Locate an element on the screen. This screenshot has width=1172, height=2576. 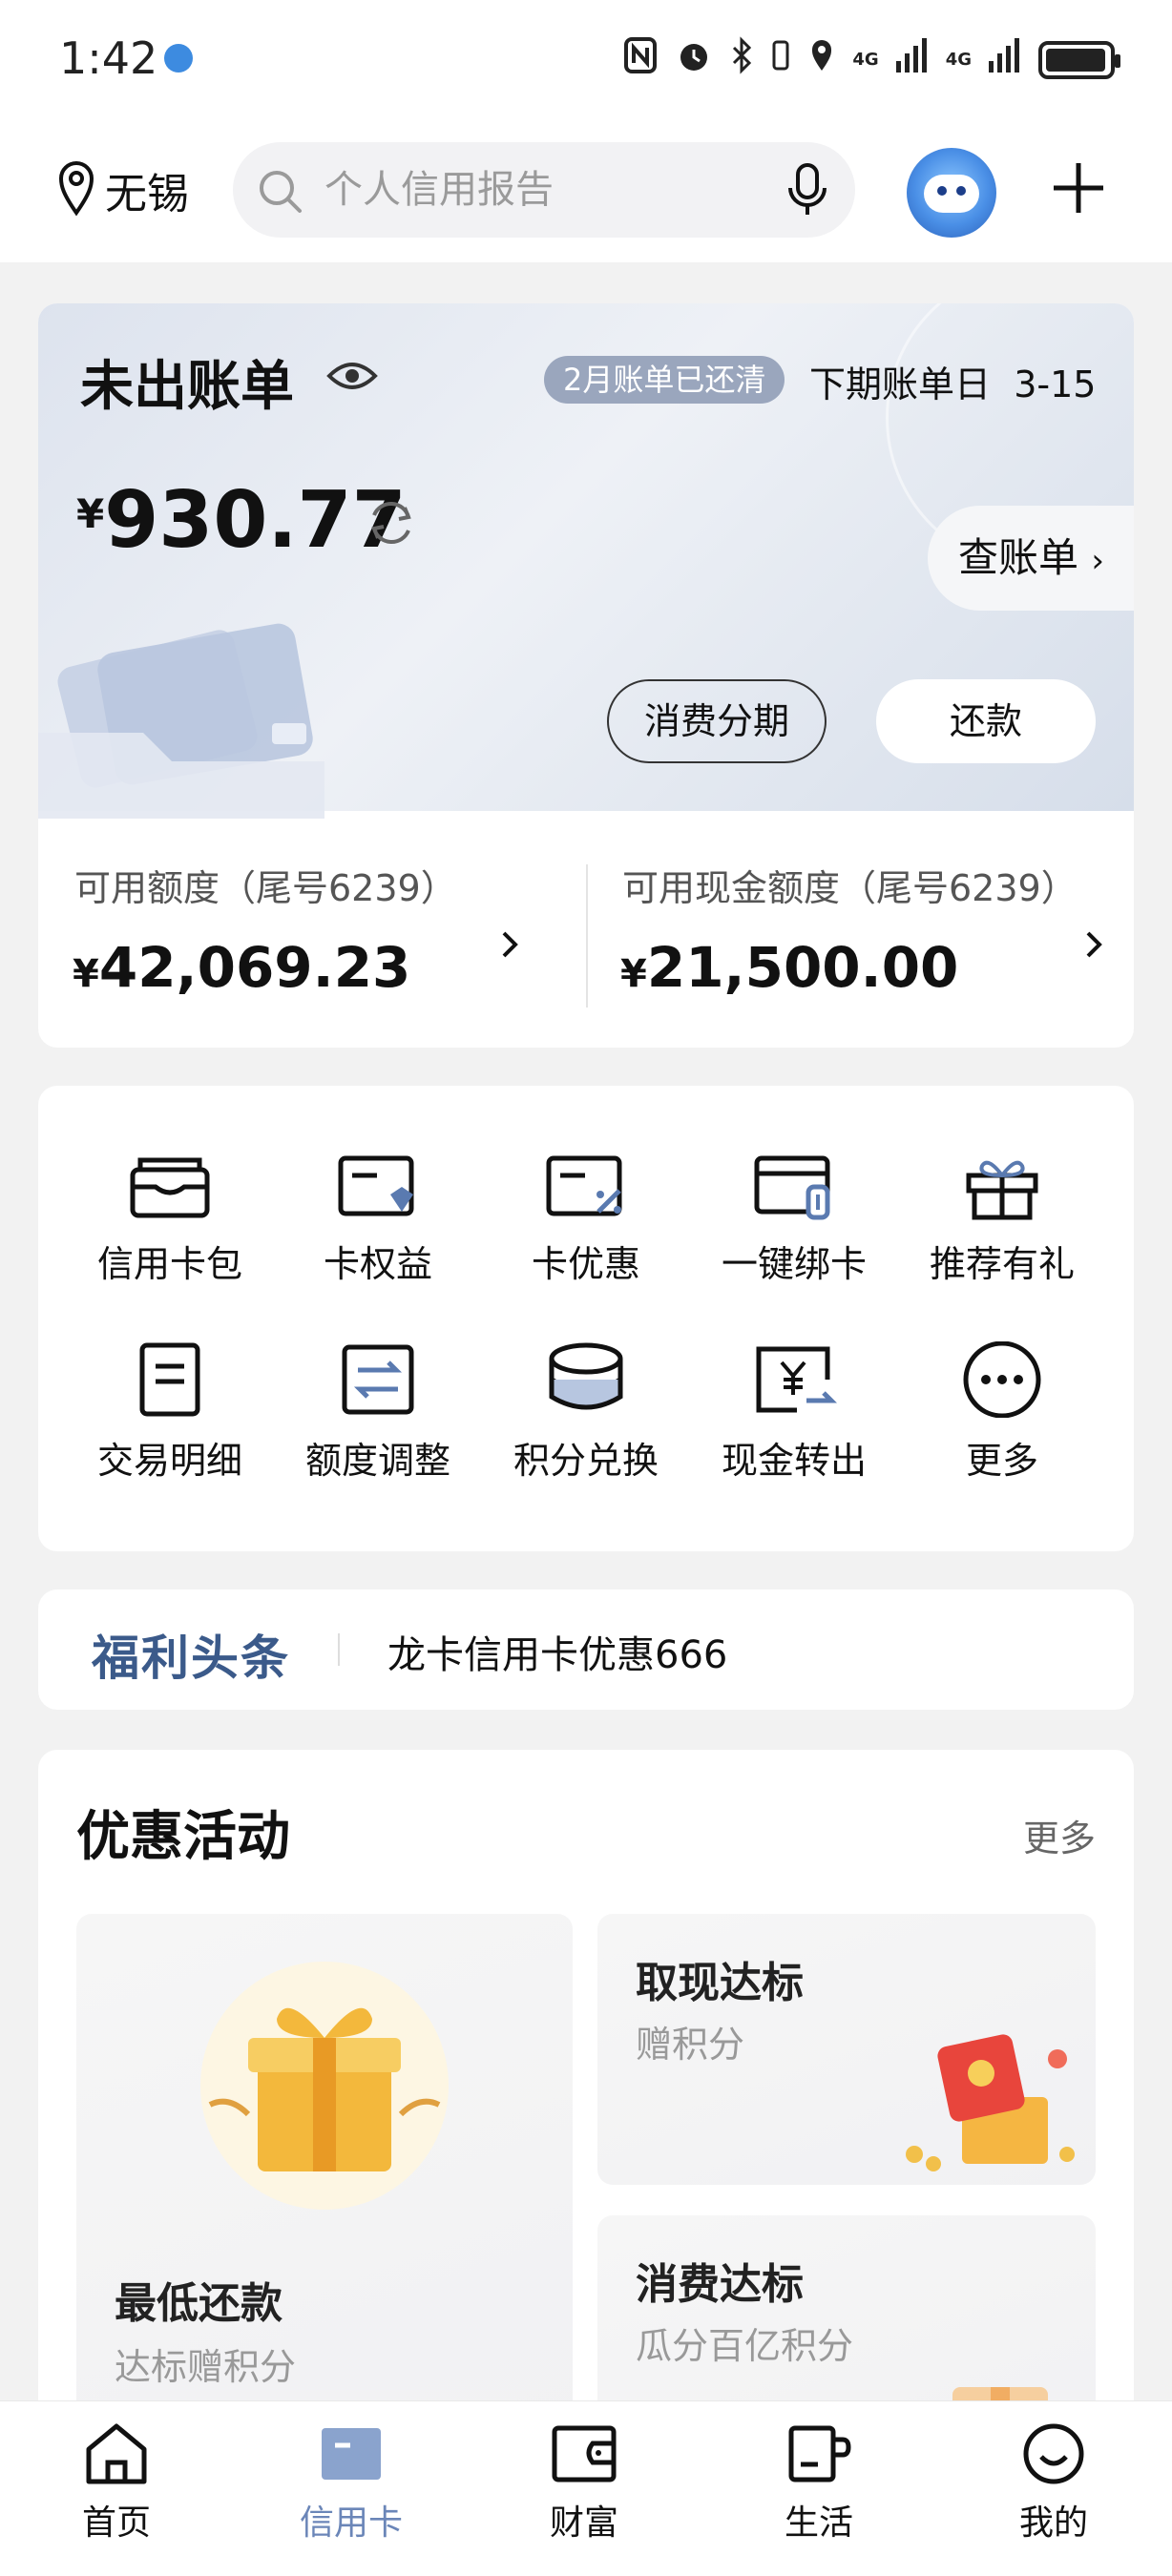
available-cash-credit: 可用现金额度（尾号6239） ¥21,500.00 is located at coordinates (860, 929).